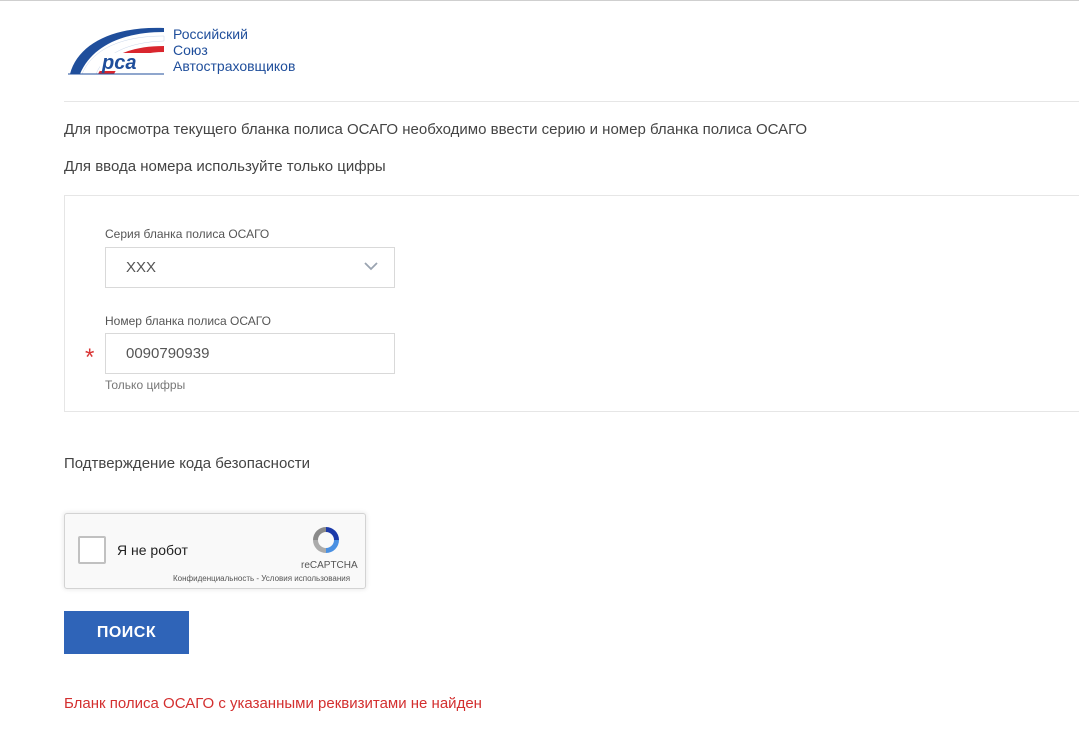 Image resolution: width=1079 pixels, height=739 pixels. What do you see at coordinates (250, 267) in the screenshot?
I see `series-select: XXX` at bounding box center [250, 267].